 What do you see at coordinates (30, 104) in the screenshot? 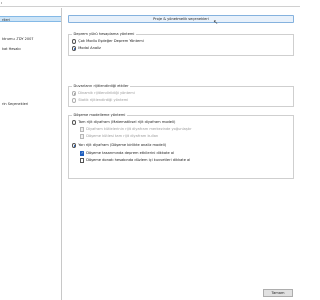
I see `sidebar-item: rin Seçenekleri` at bounding box center [30, 104].